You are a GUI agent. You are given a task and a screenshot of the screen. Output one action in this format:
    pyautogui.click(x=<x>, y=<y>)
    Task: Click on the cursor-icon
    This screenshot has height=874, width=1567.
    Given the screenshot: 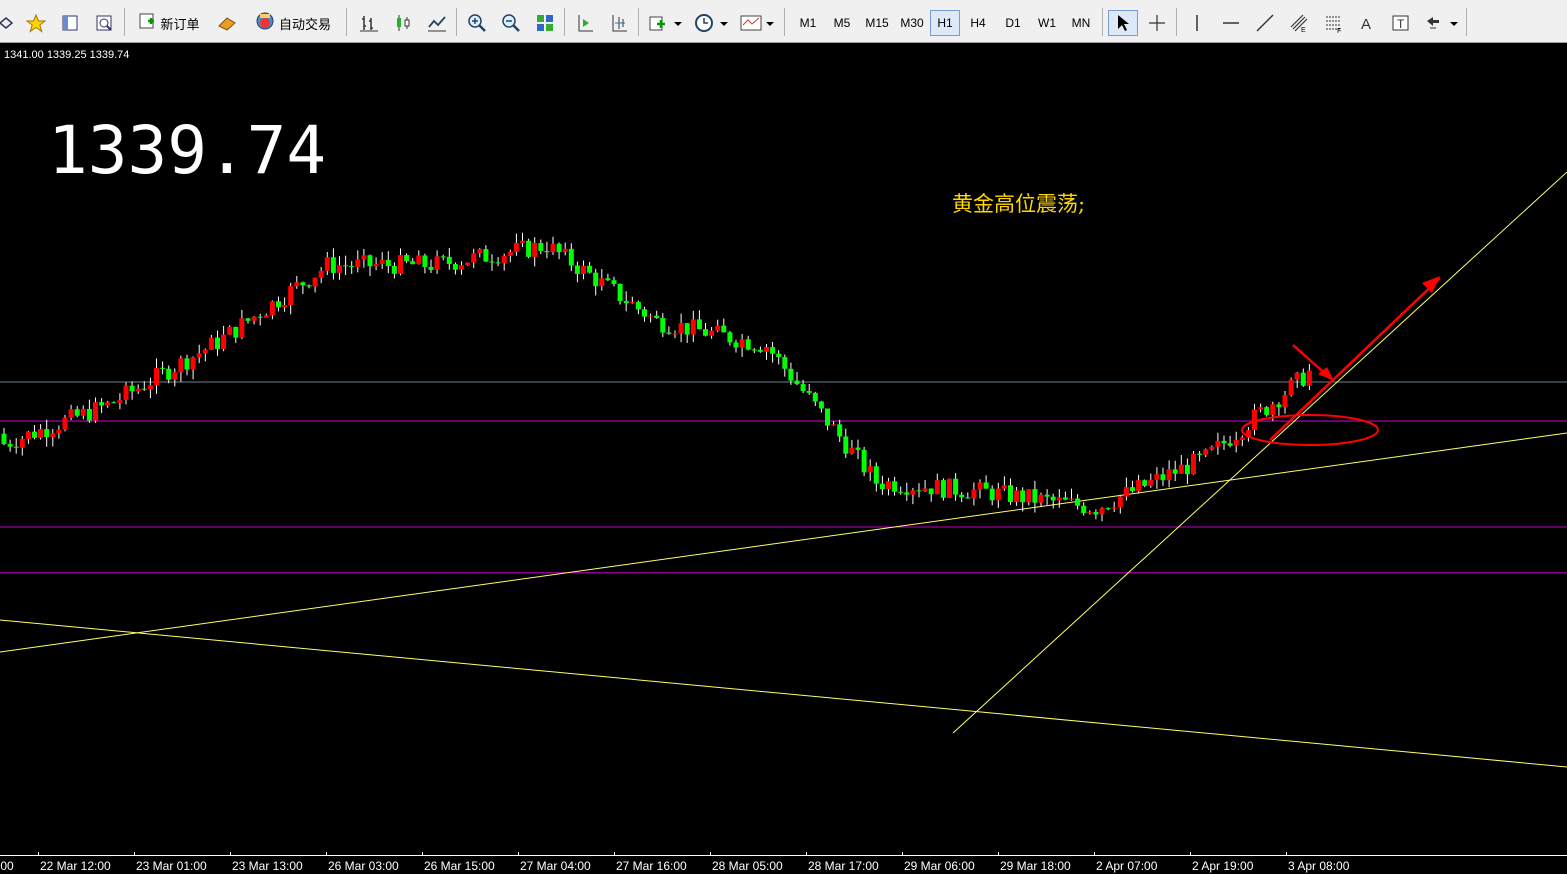 What is the action you would take?
    pyautogui.click(x=1123, y=23)
    